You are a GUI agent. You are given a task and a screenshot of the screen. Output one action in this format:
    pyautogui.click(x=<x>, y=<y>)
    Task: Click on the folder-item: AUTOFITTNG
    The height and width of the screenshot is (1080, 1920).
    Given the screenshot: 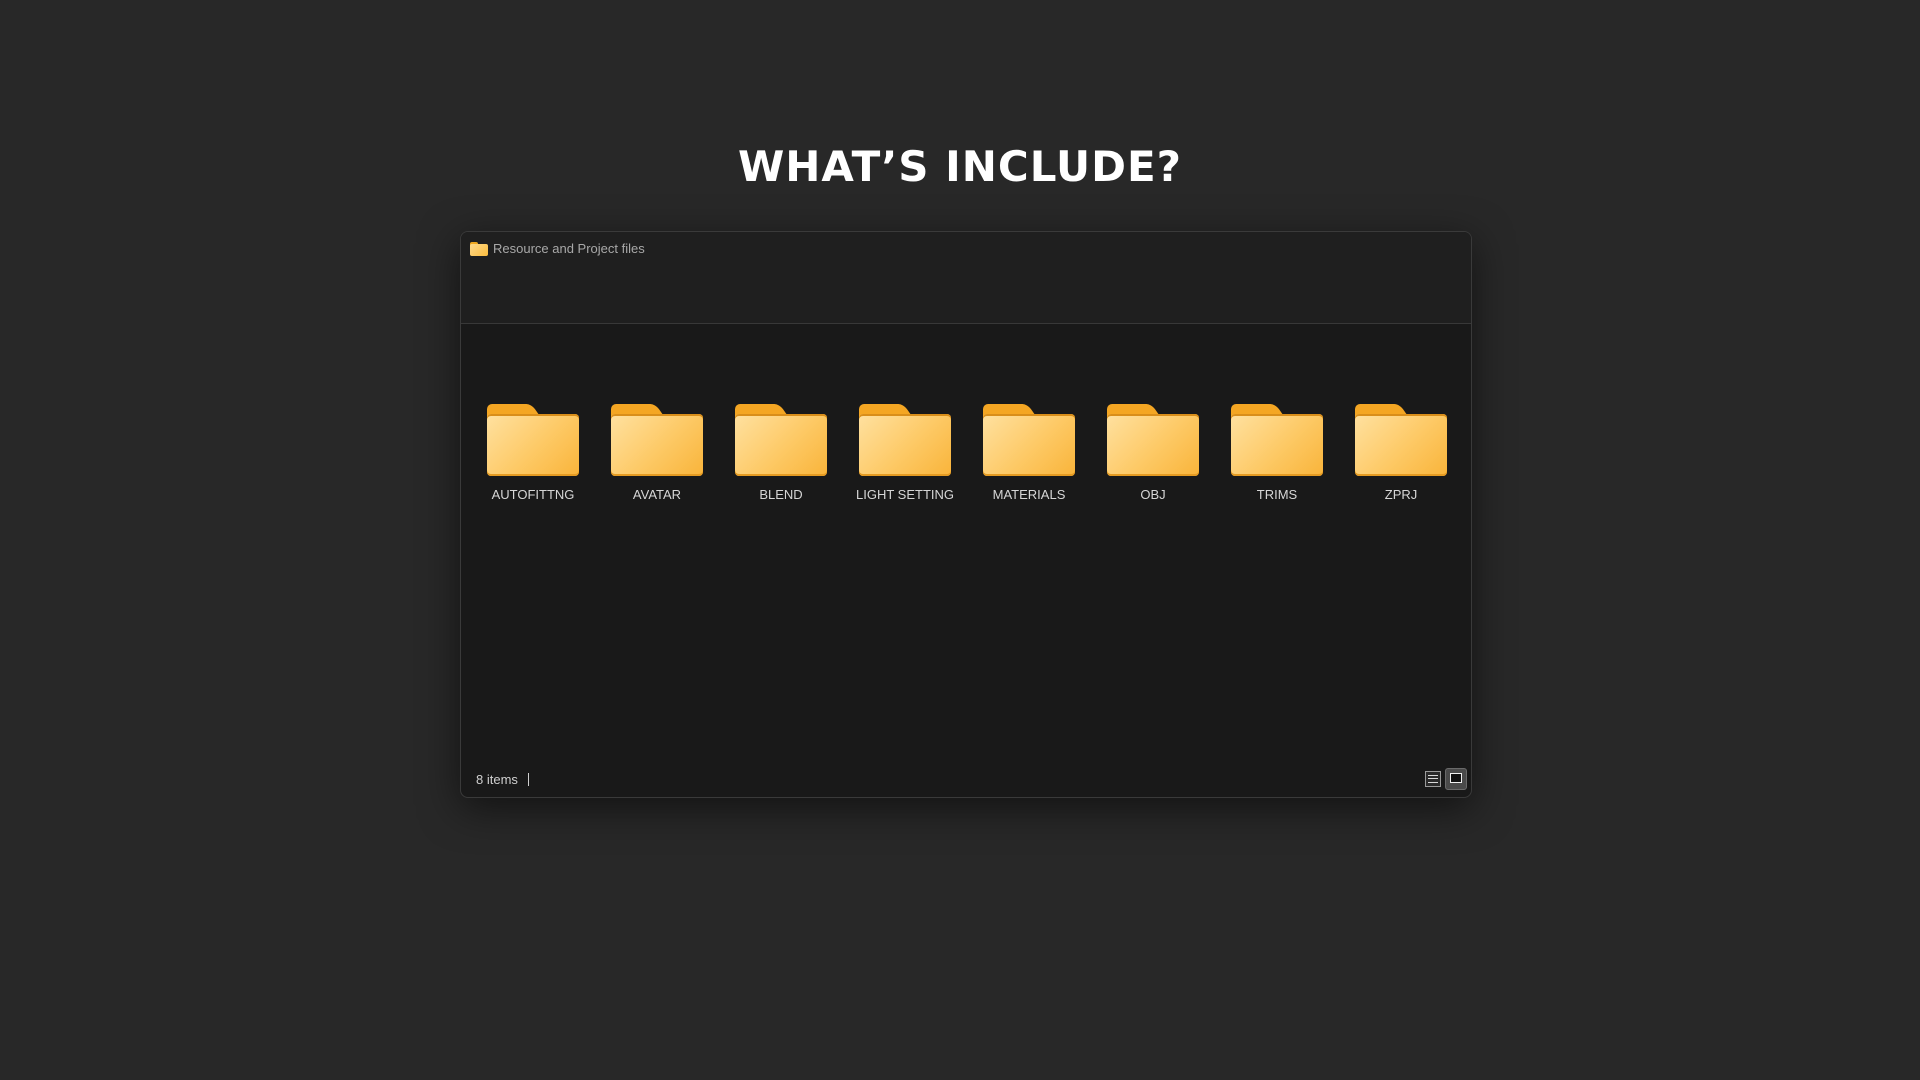 What is the action you would take?
    pyautogui.click(x=533, y=453)
    